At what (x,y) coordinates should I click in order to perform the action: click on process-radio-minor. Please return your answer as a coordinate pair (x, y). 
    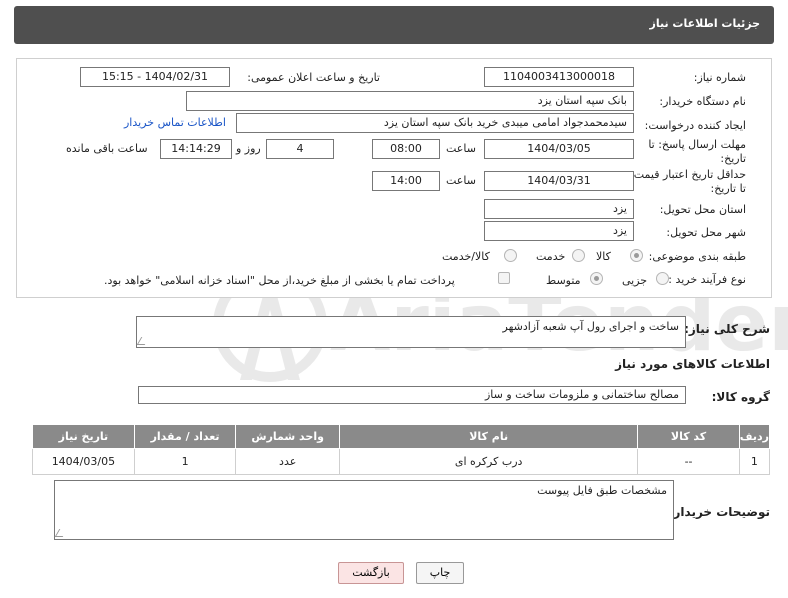
    Looking at the image, I should click on (662, 278).